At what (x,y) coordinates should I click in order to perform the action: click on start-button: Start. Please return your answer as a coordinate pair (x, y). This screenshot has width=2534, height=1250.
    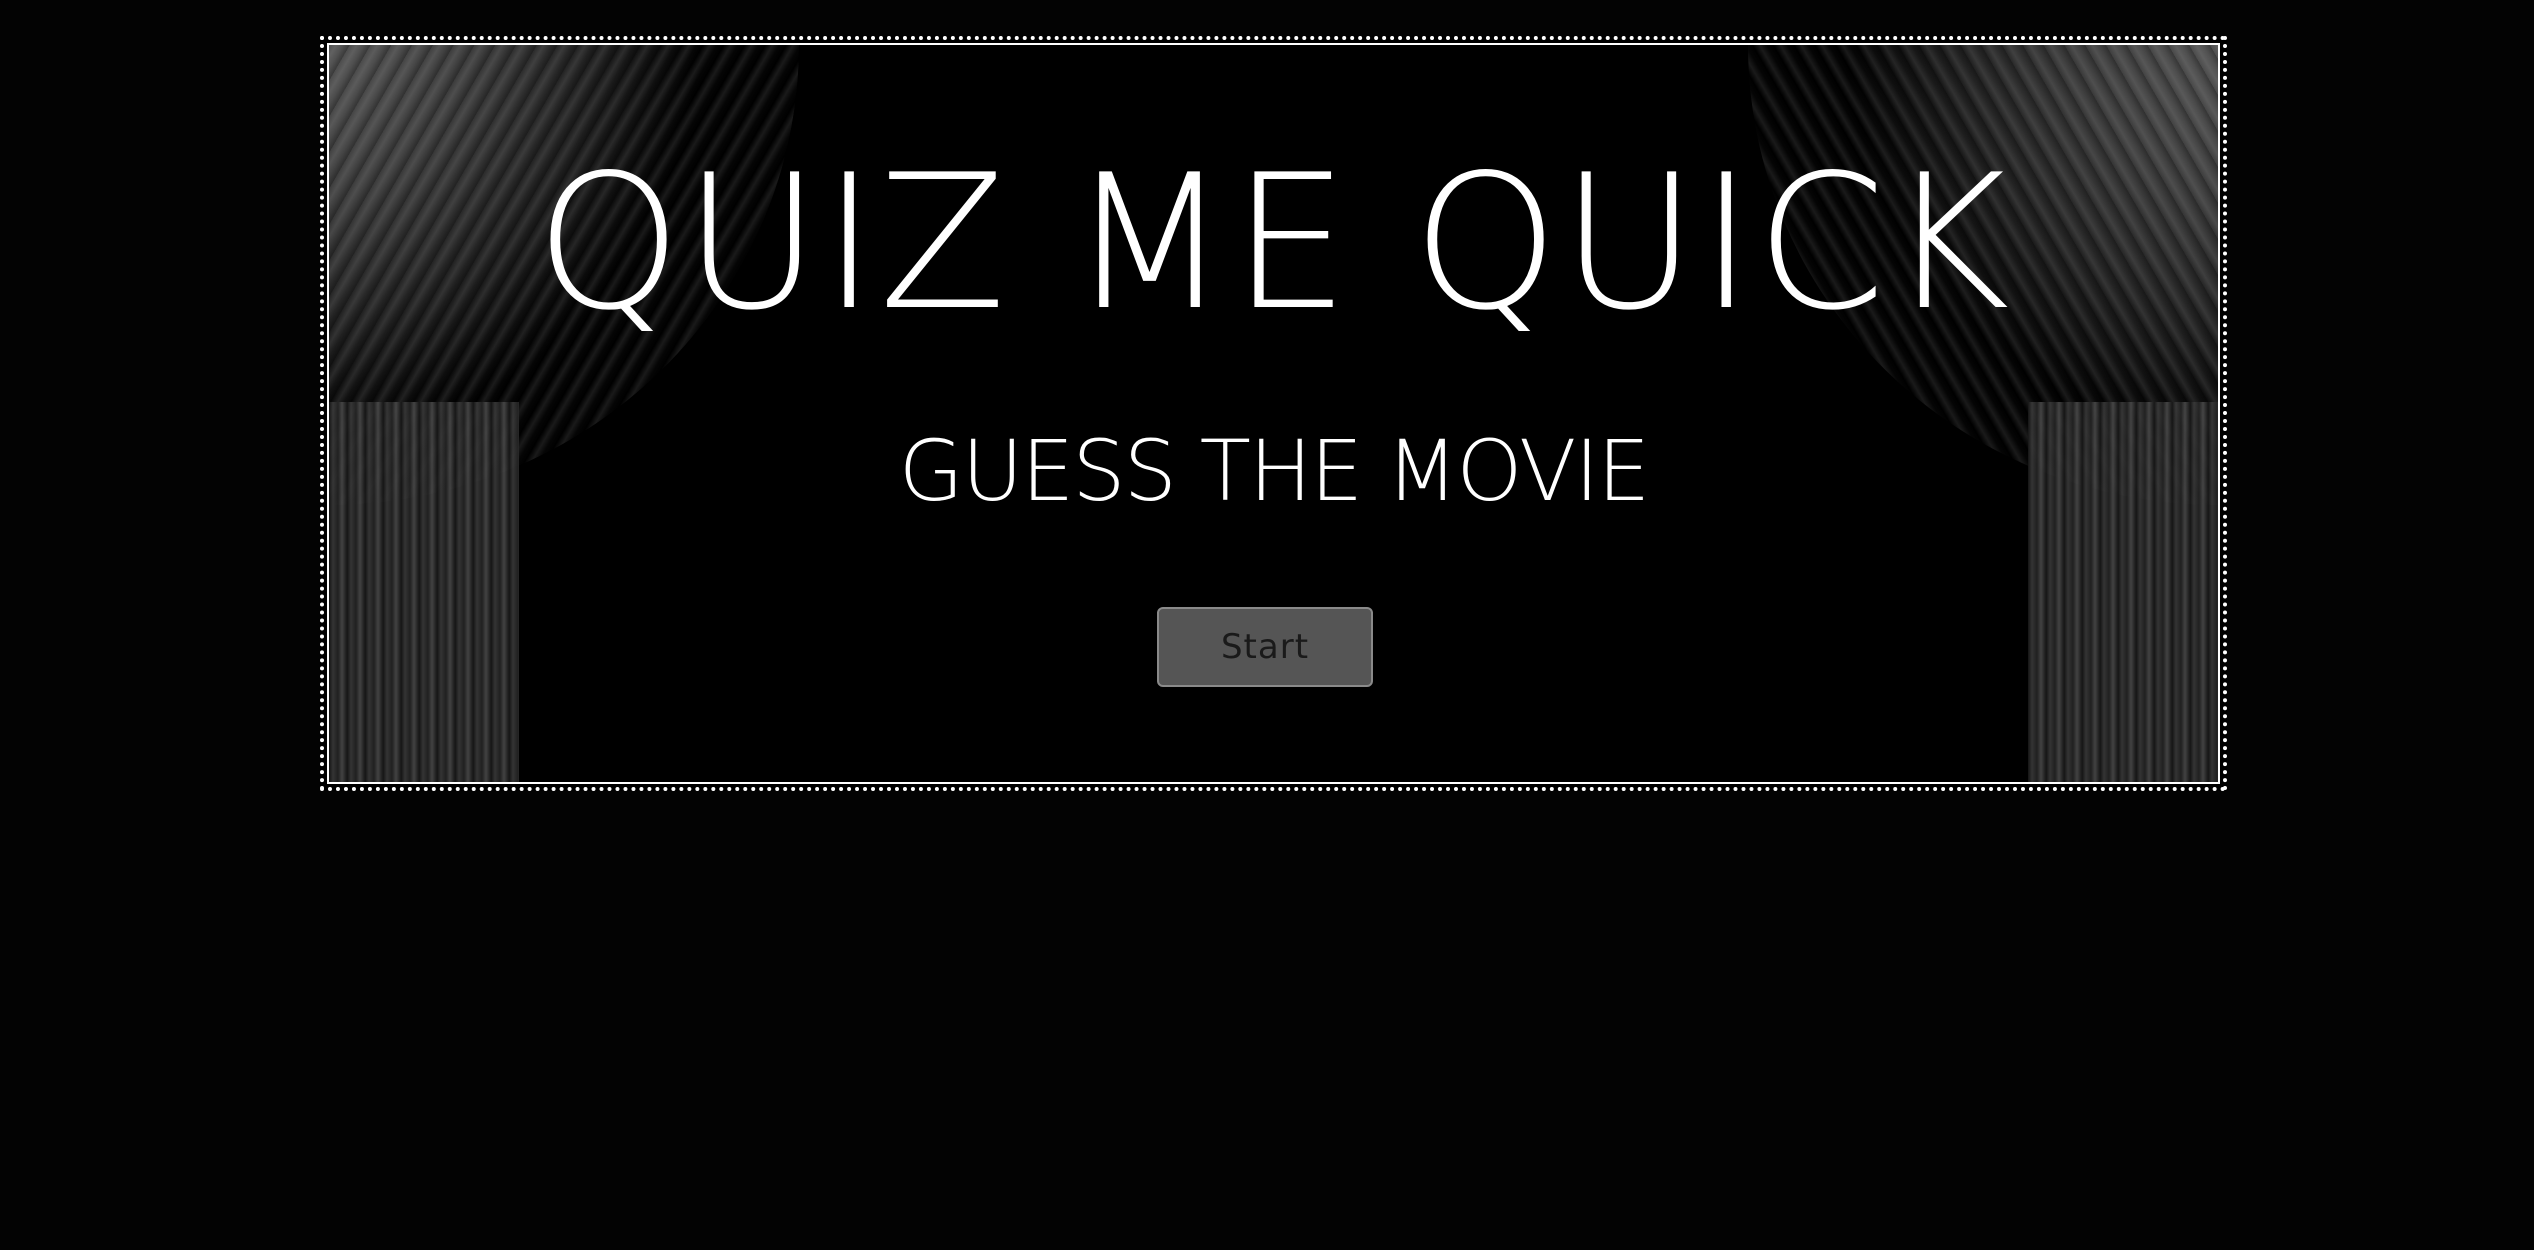
    Looking at the image, I should click on (1265, 647).